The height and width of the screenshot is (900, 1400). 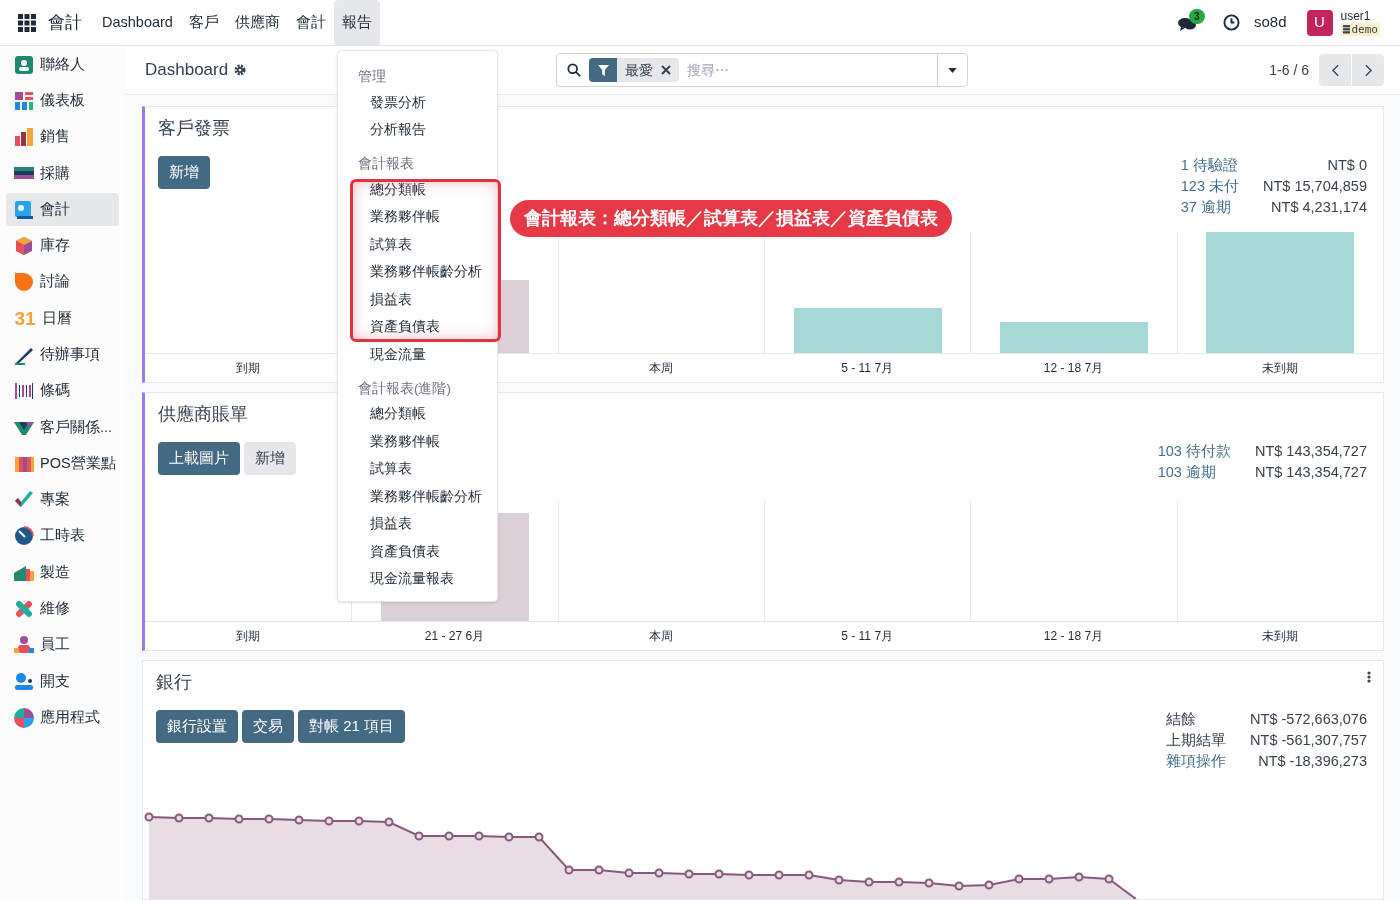 I want to click on close-icon, so click(x=666, y=70).